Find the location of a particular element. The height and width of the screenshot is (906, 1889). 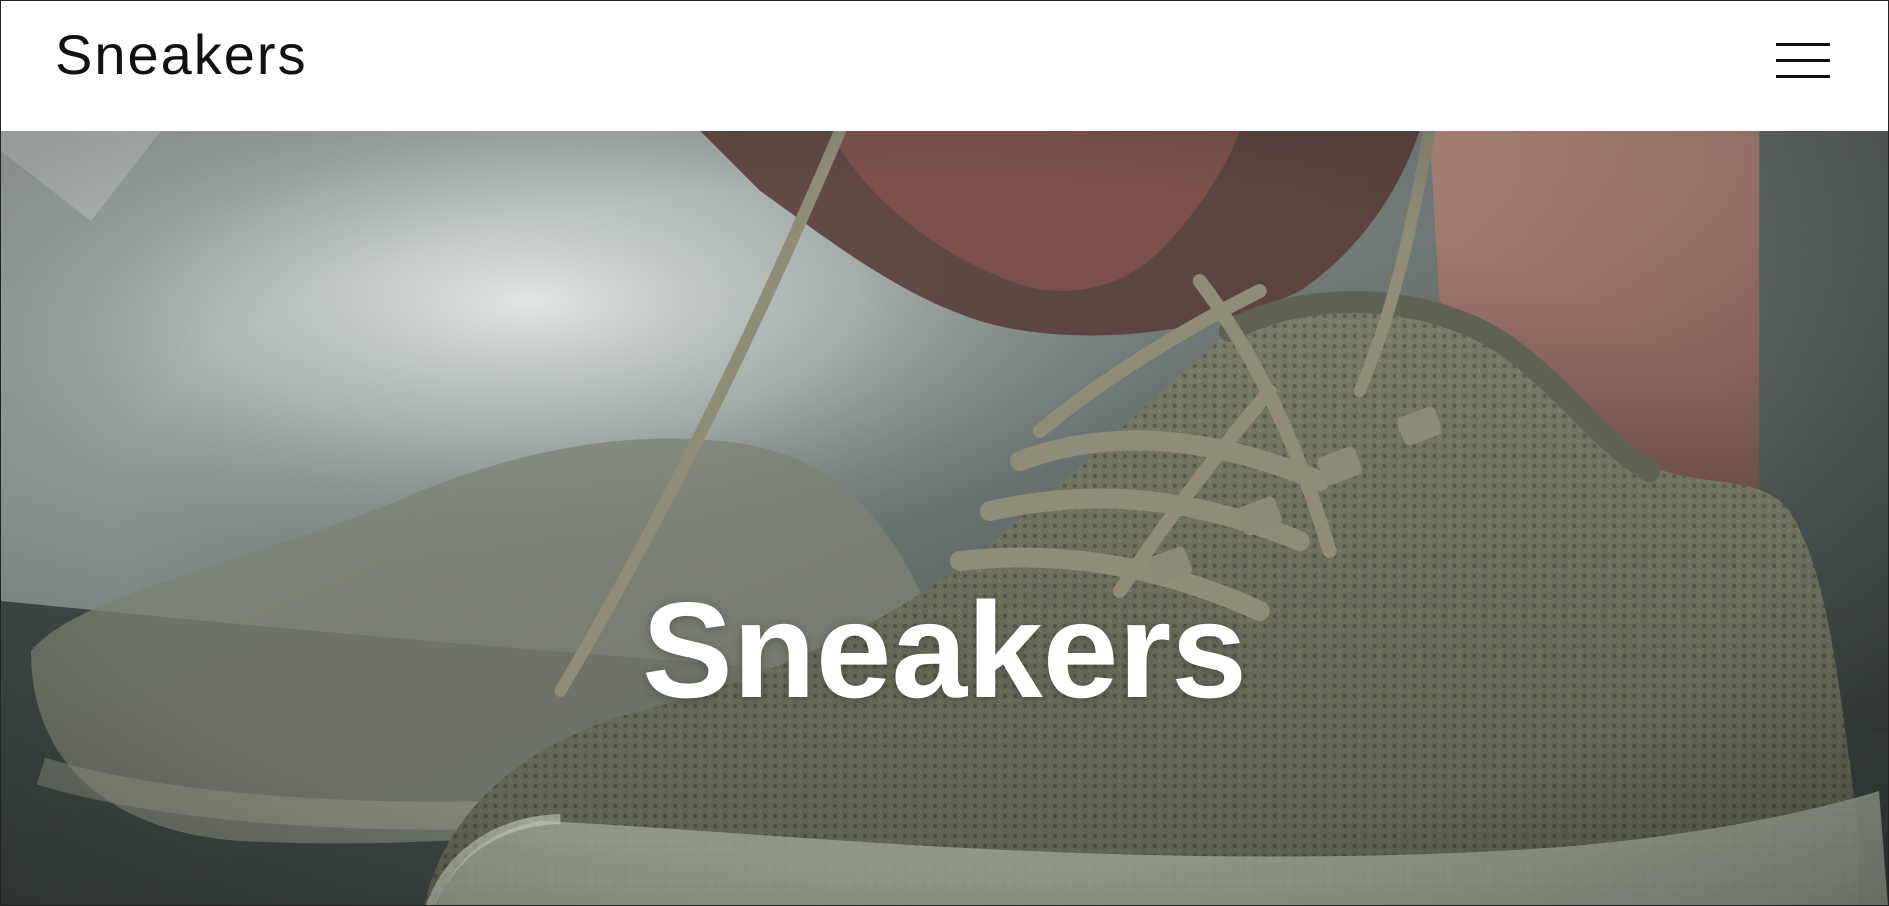

hamburger-menu-icon is located at coordinates (1803, 61).